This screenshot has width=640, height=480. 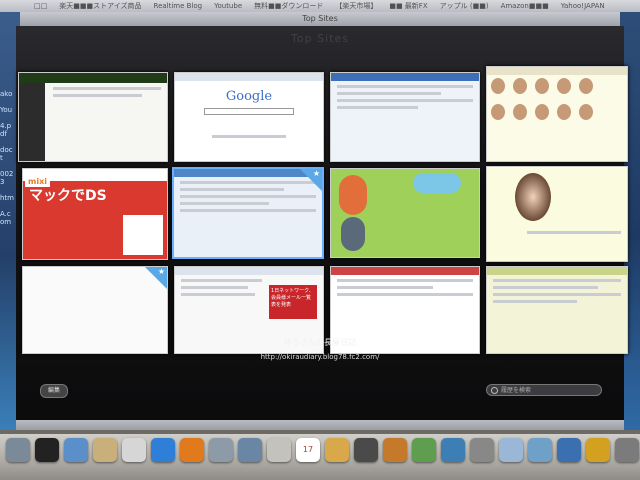 What do you see at coordinates (533, 197) in the screenshot?
I see `portrait-image` at bounding box center [533, 197].